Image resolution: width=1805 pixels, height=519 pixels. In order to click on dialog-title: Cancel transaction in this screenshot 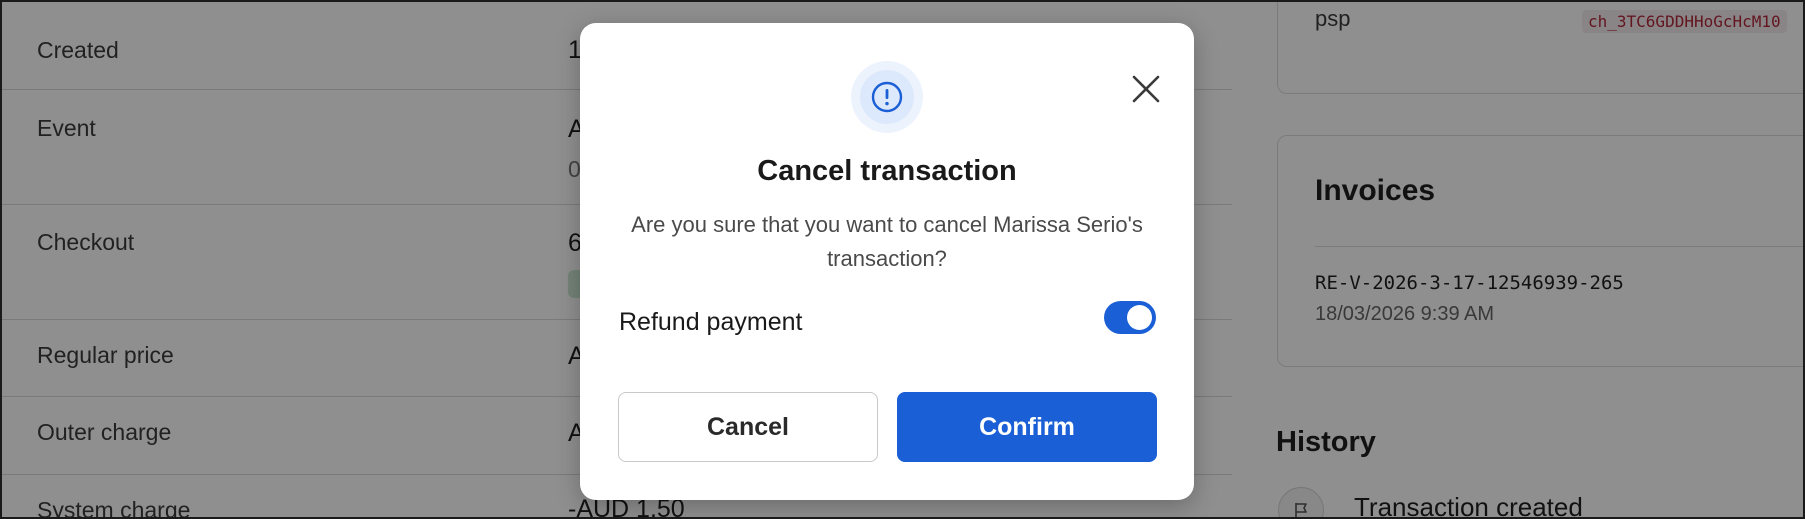, I will do `click(887, 171)`.